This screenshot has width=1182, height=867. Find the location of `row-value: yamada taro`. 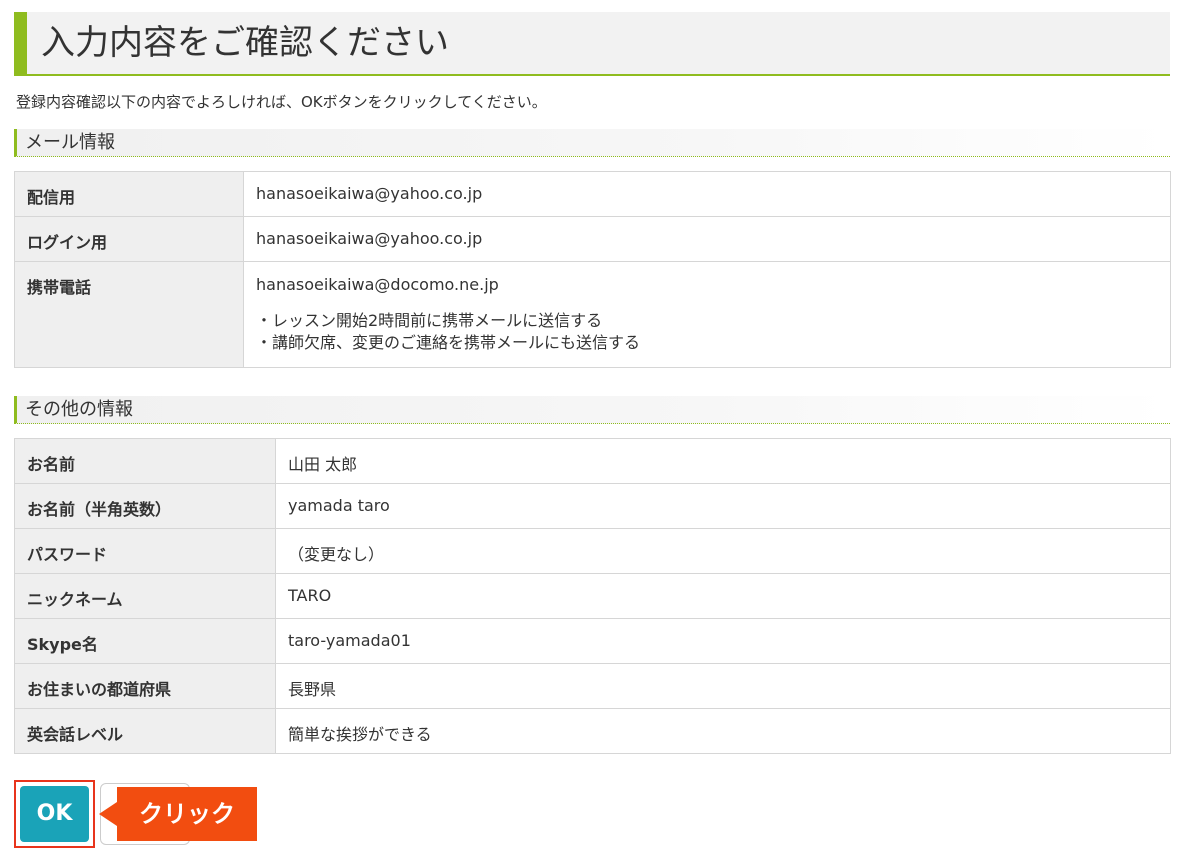

row-value: yamada taro is located at coordinates (723, 506).